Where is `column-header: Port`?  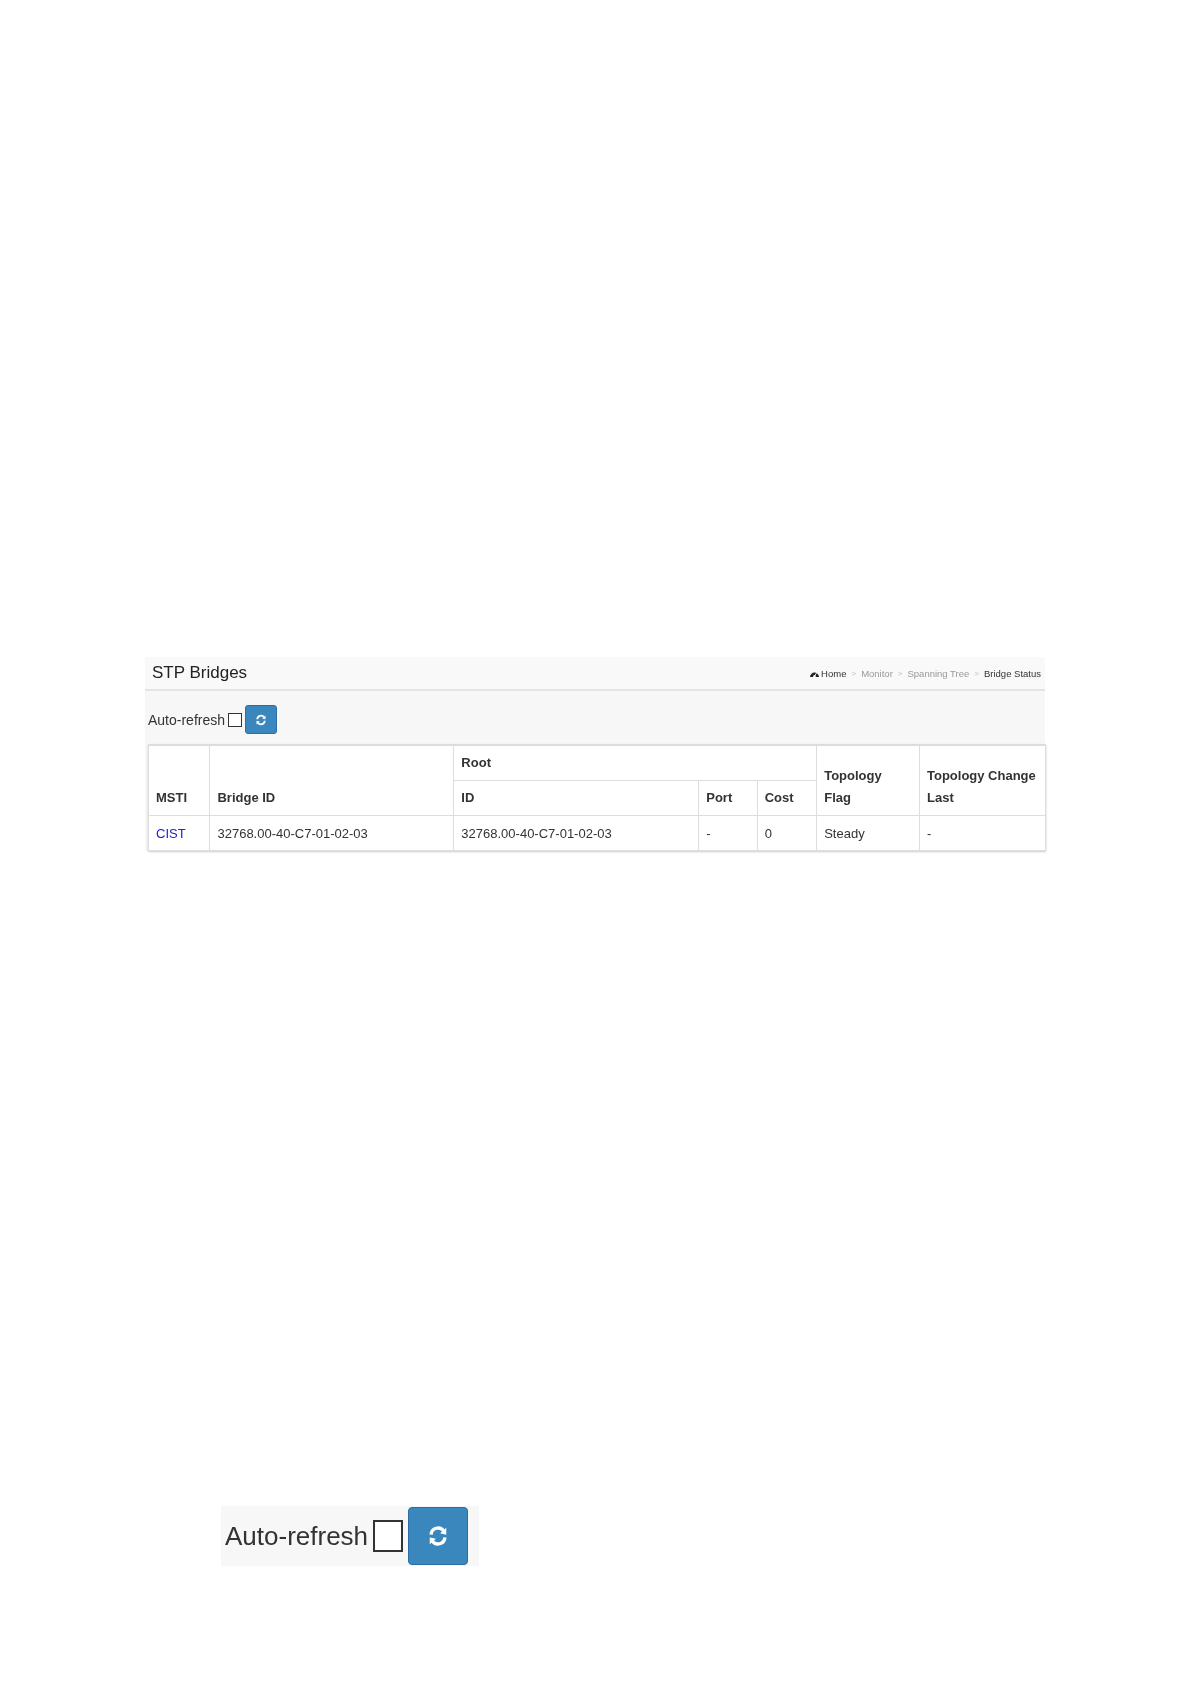
column-header: Port is located at coordinates (728, 798).